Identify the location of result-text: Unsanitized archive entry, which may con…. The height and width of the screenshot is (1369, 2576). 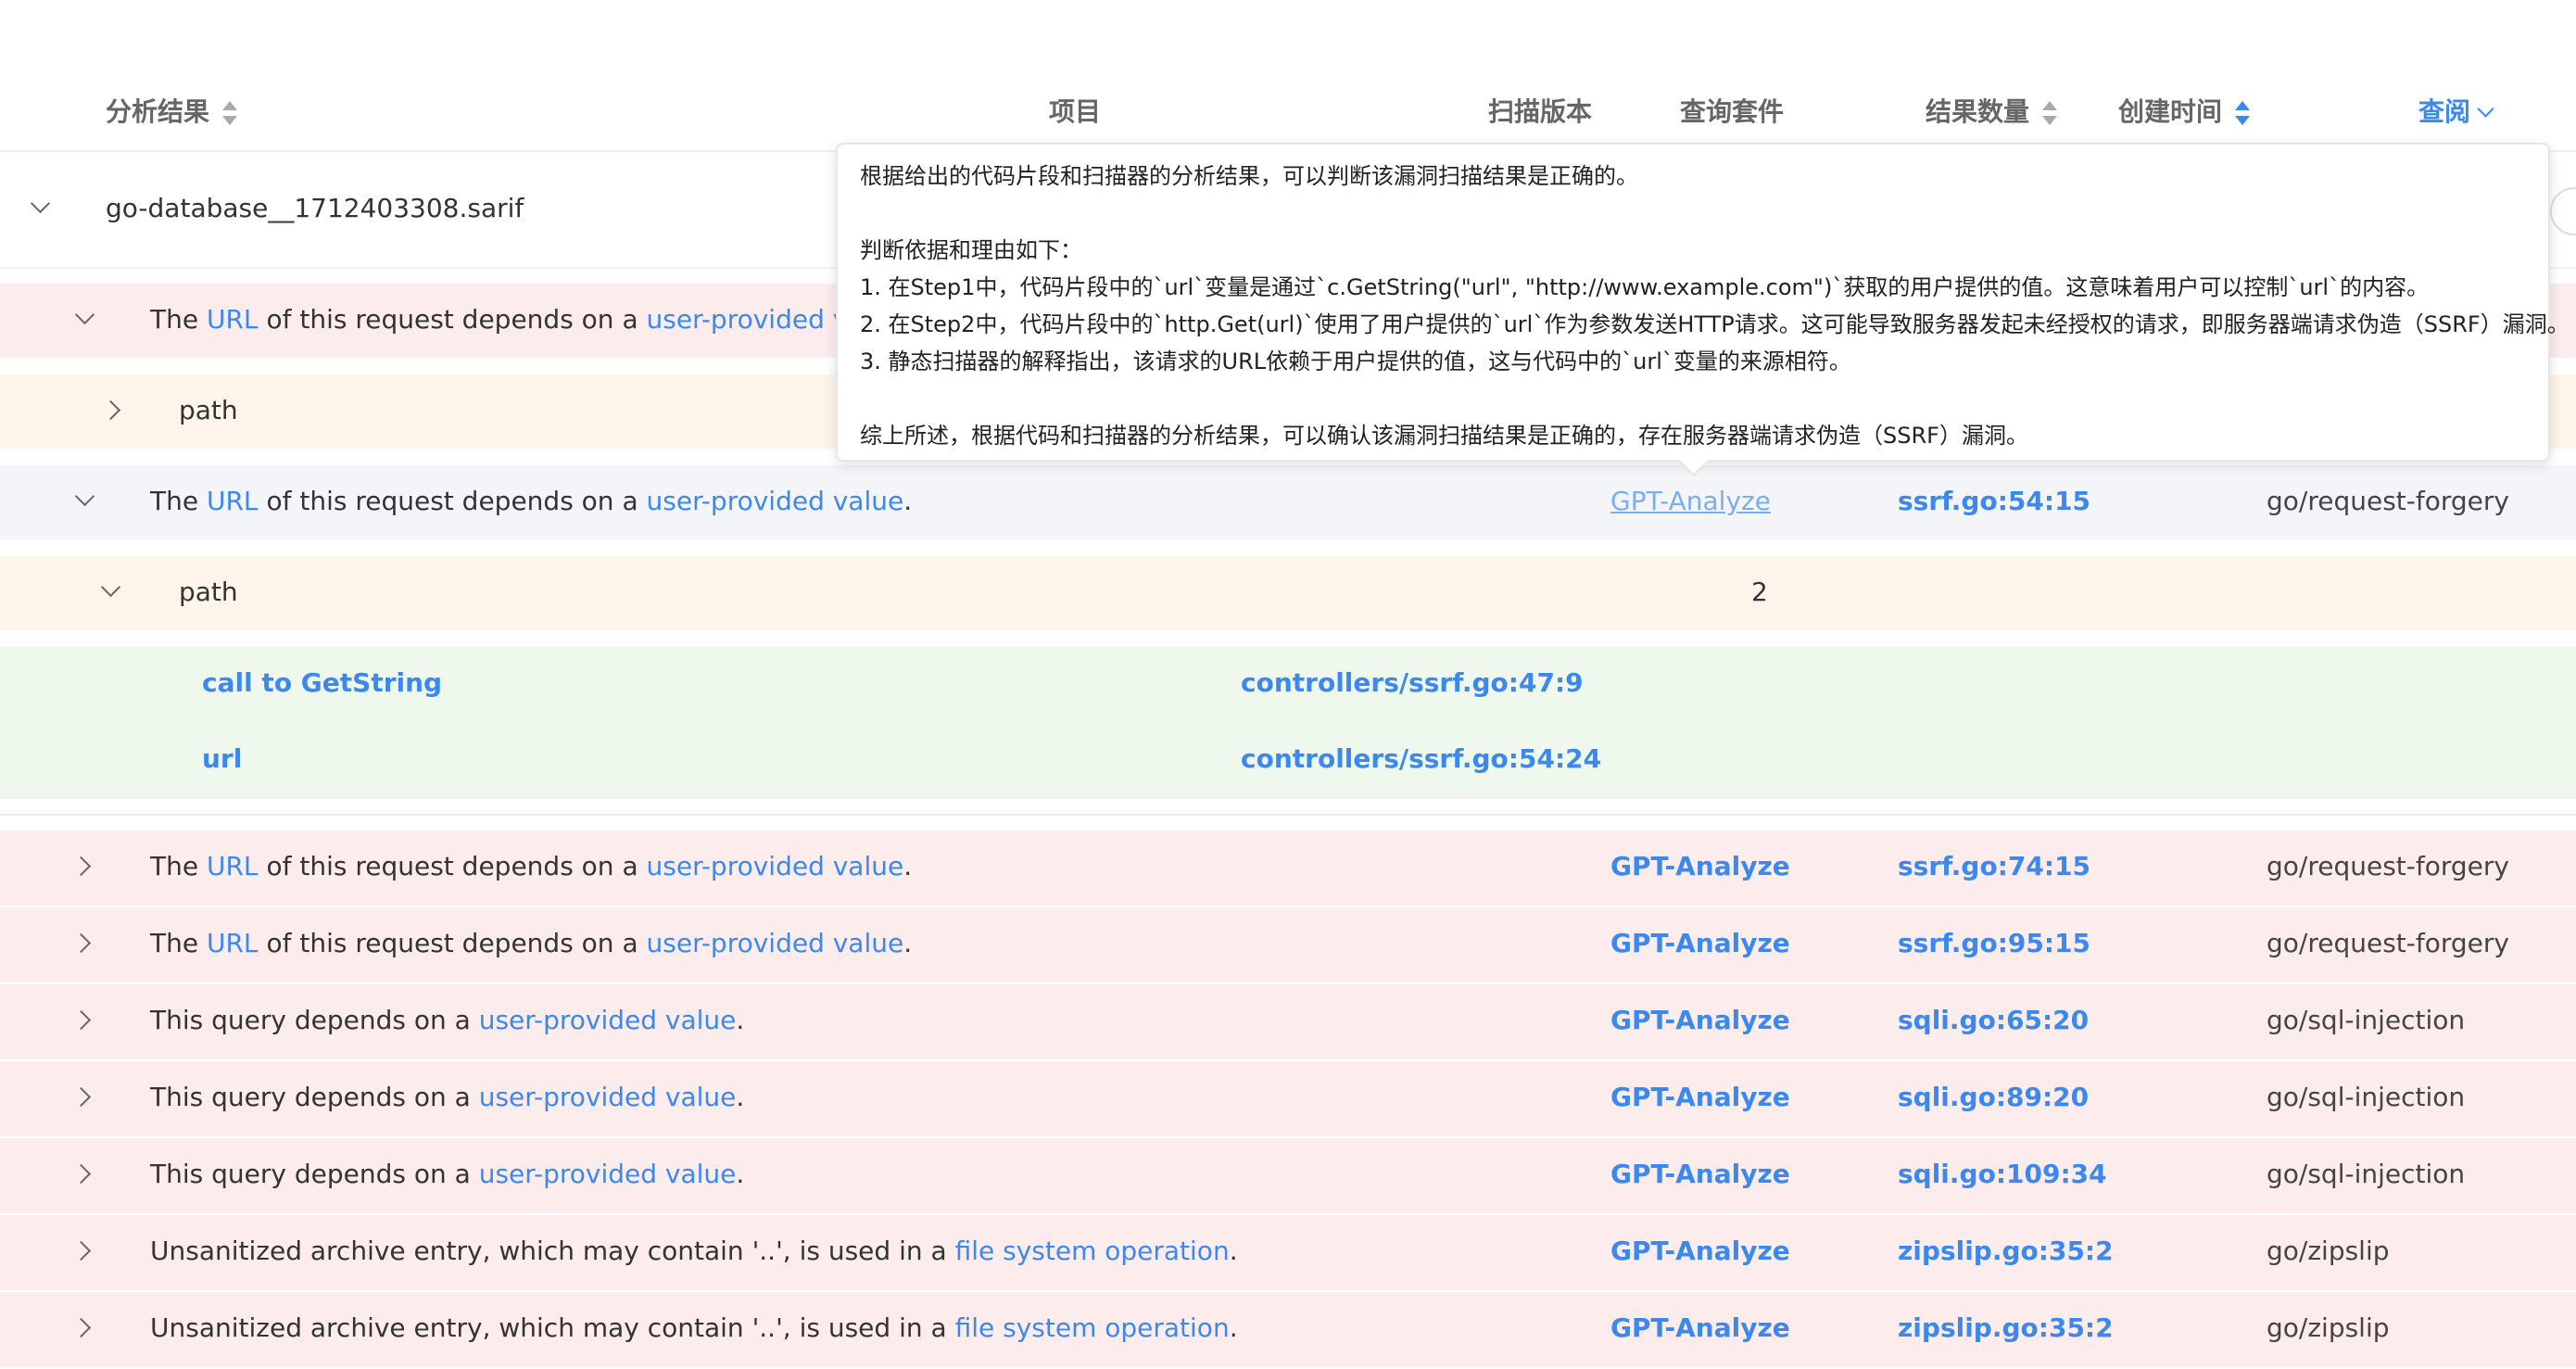
(548, 1327).